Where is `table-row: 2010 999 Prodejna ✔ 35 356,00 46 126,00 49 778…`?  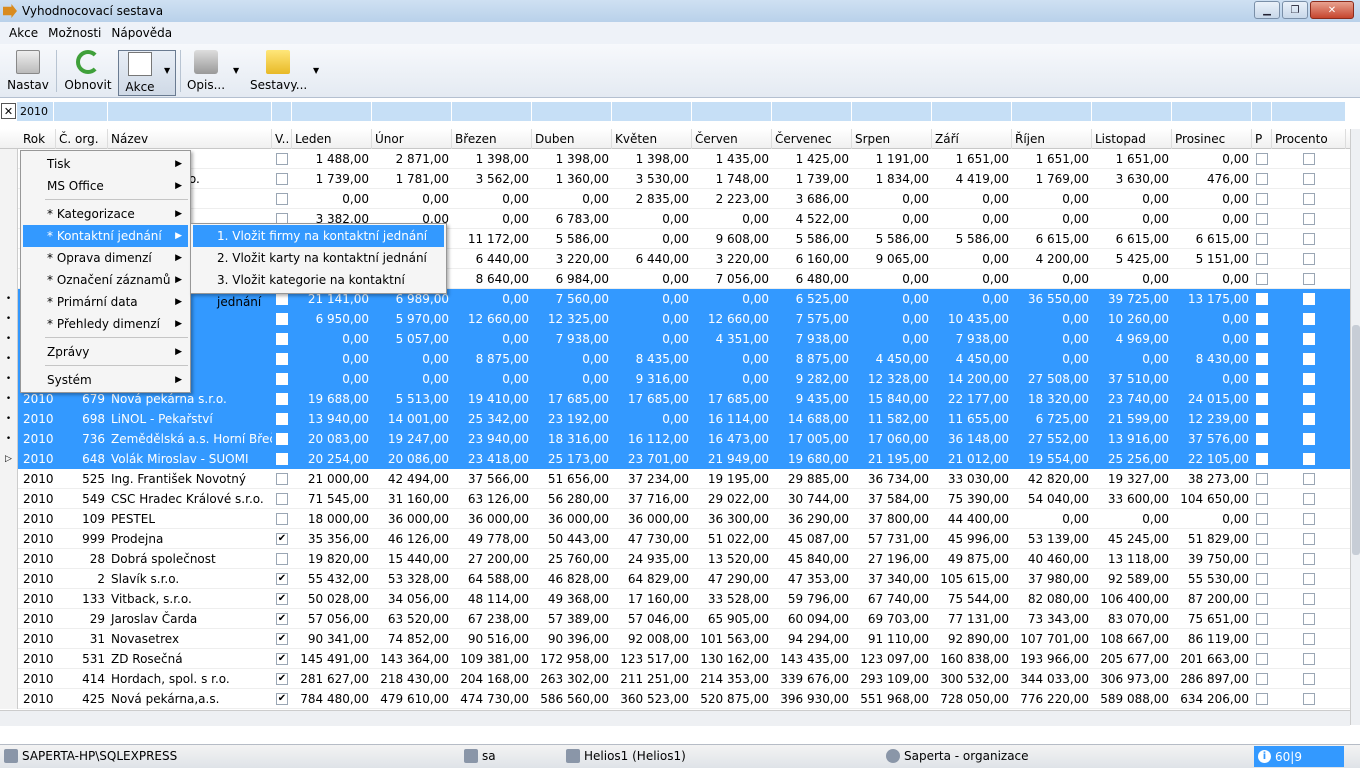 table-row: 2010 999 Prodejna ✔ 35 356,00 46 126,00 49 778… is located at coordinates (675, 539).